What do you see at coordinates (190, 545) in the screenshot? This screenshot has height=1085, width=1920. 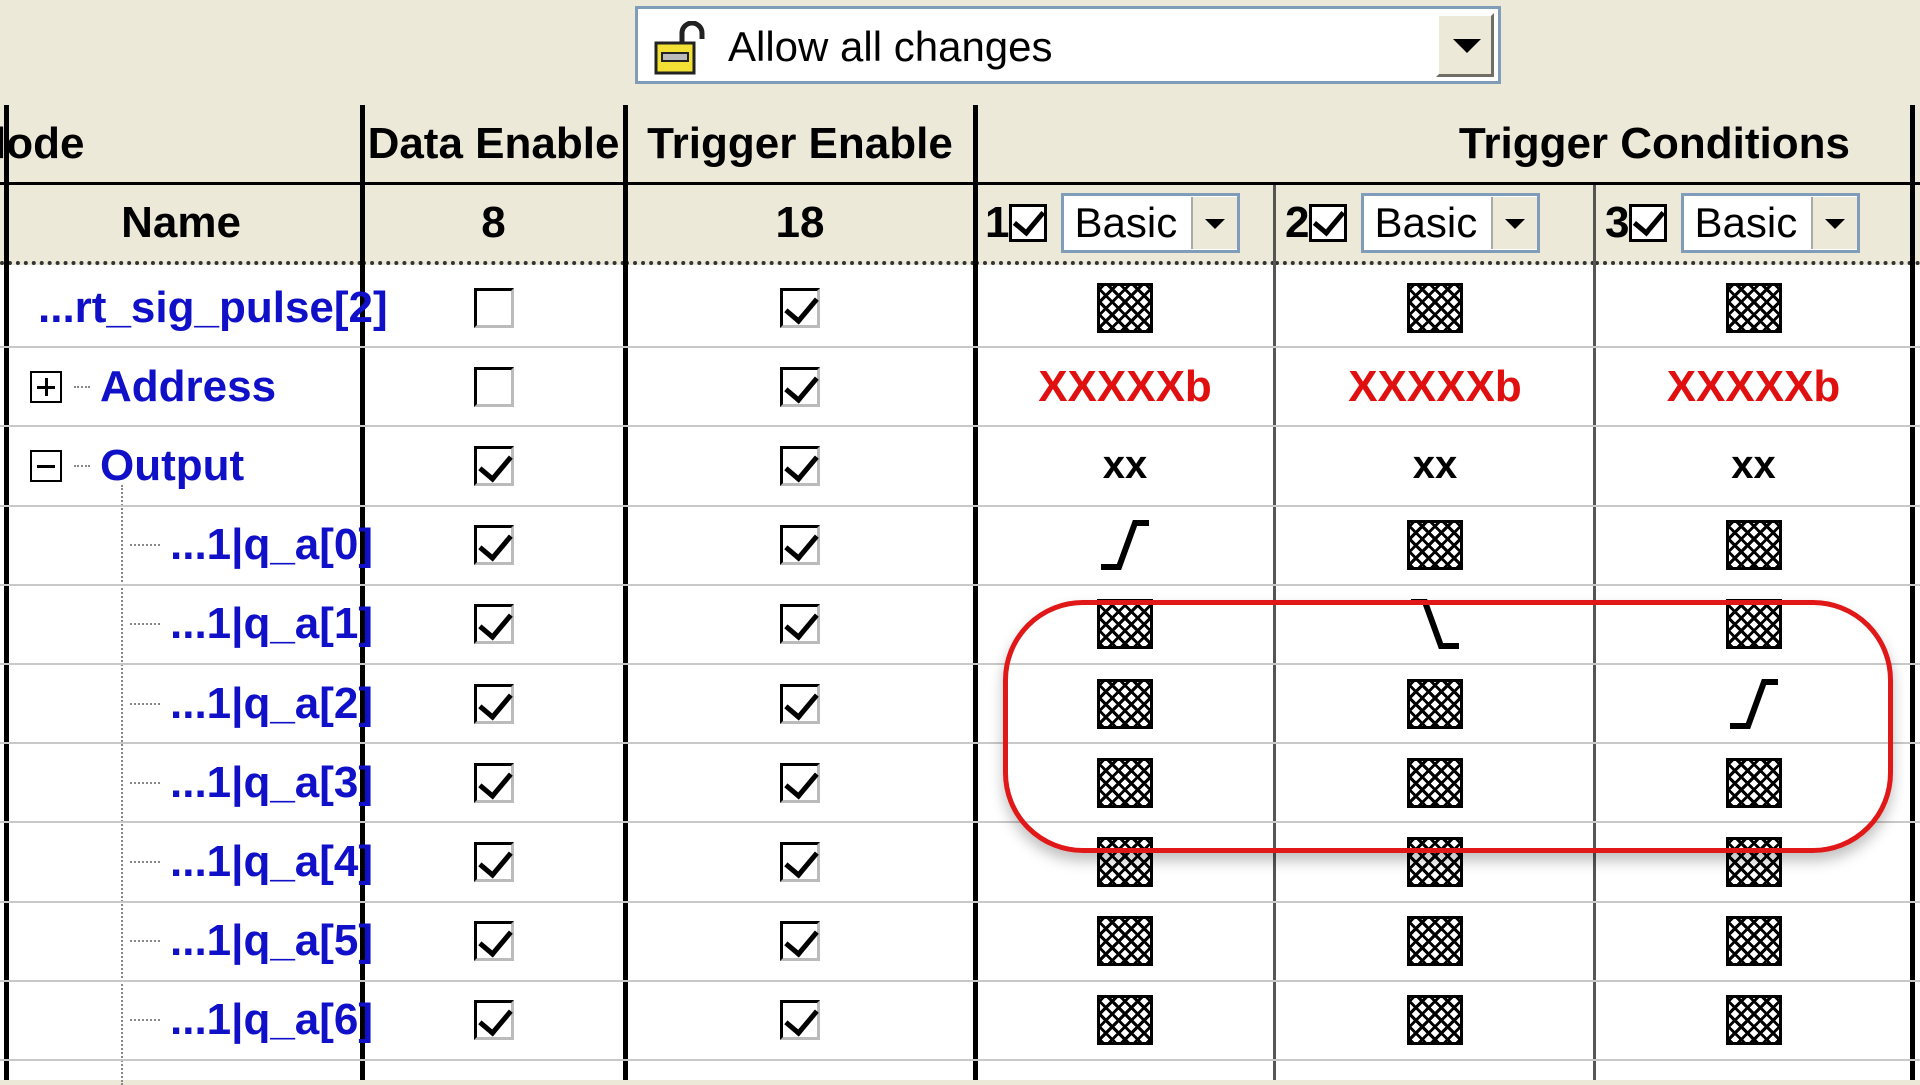 I see `table-row-name: ...1|q_a[0]` at bounding box center [190, 545].